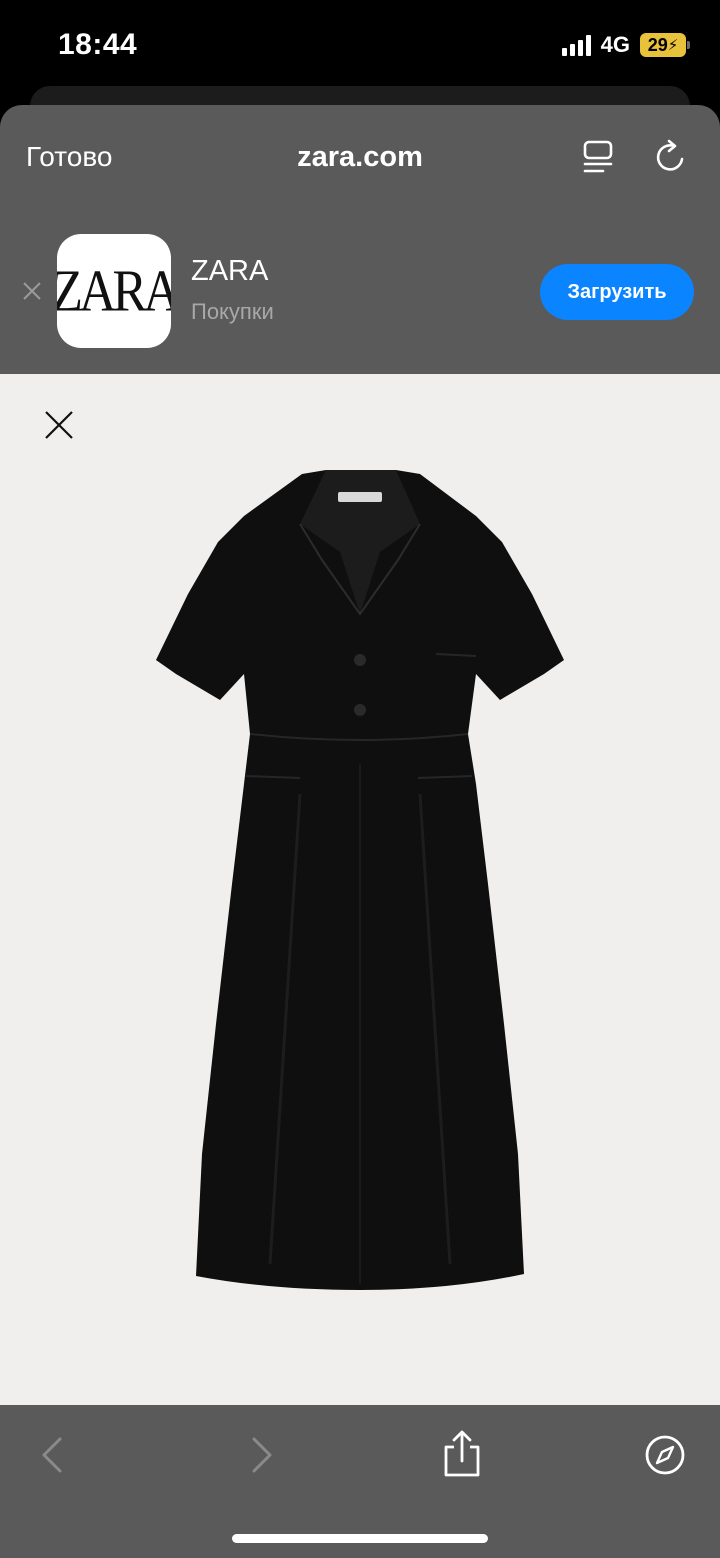  What do you see at coordinates (230, 271) in the screenshot?
I see `app-name: ZARA` at bounding box center [230, 271].